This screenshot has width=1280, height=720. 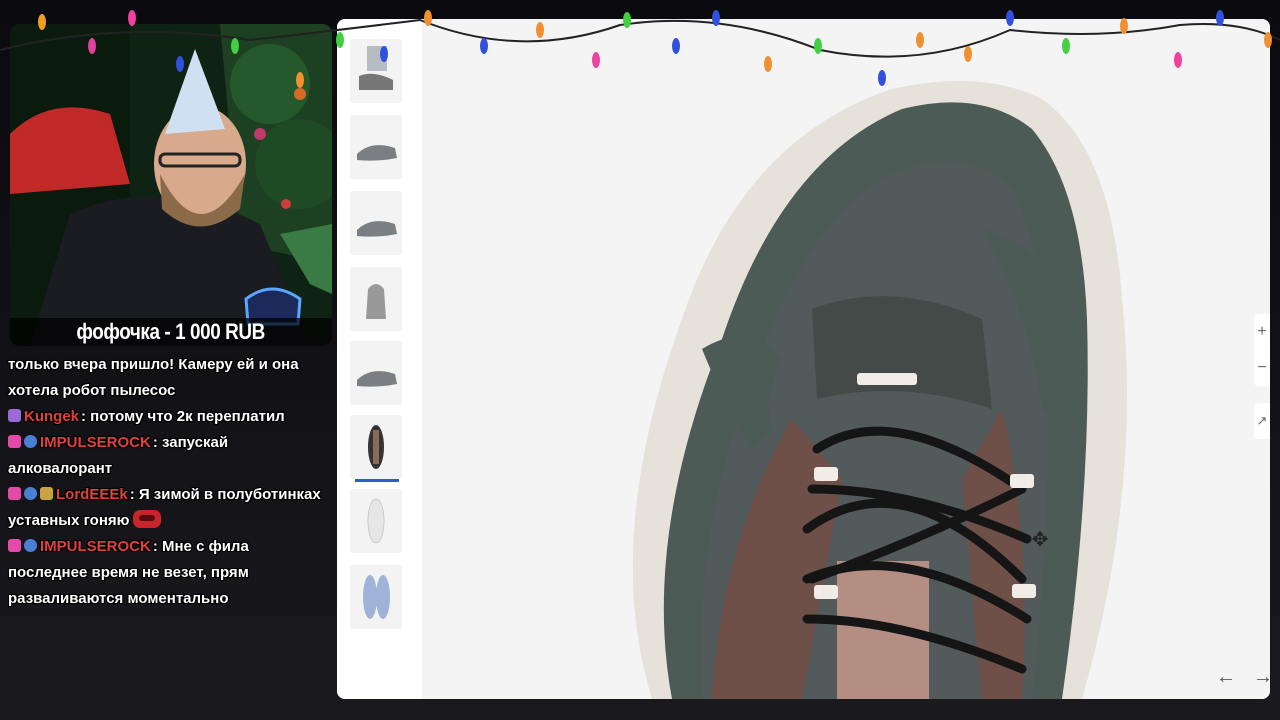 I want to click on thumbnail-sneaker-top-view, so click(x=376, y=447).